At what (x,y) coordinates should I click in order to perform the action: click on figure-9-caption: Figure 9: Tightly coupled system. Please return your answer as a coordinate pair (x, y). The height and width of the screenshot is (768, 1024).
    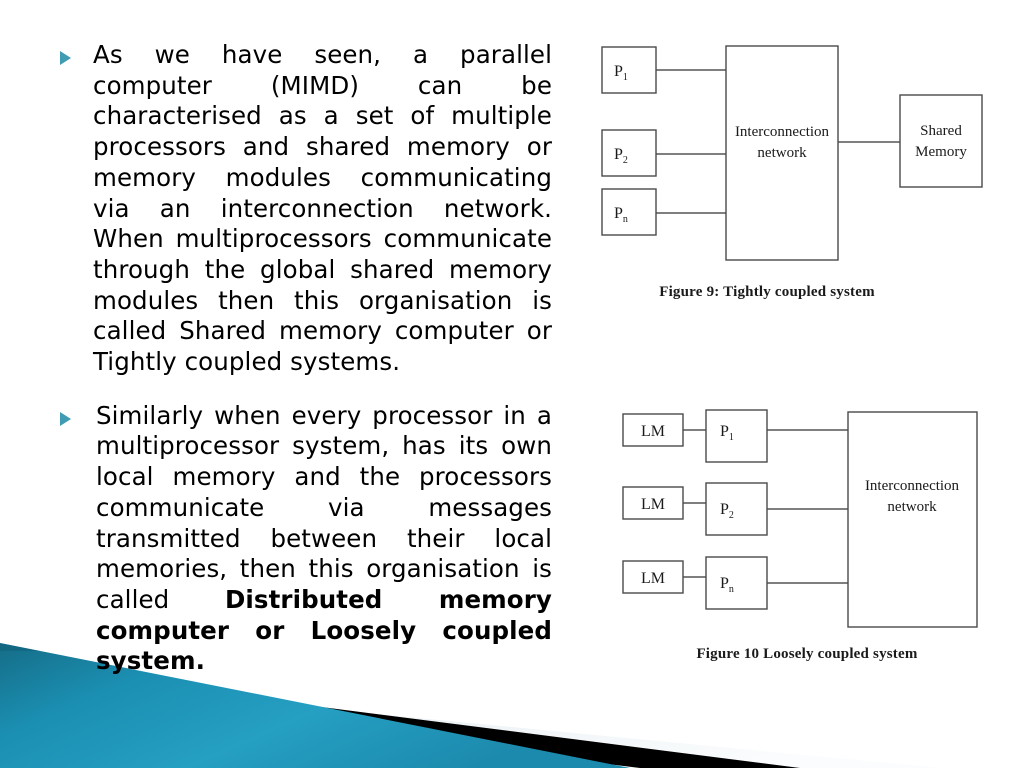
    Looking at the image, I should click on (767, 292).